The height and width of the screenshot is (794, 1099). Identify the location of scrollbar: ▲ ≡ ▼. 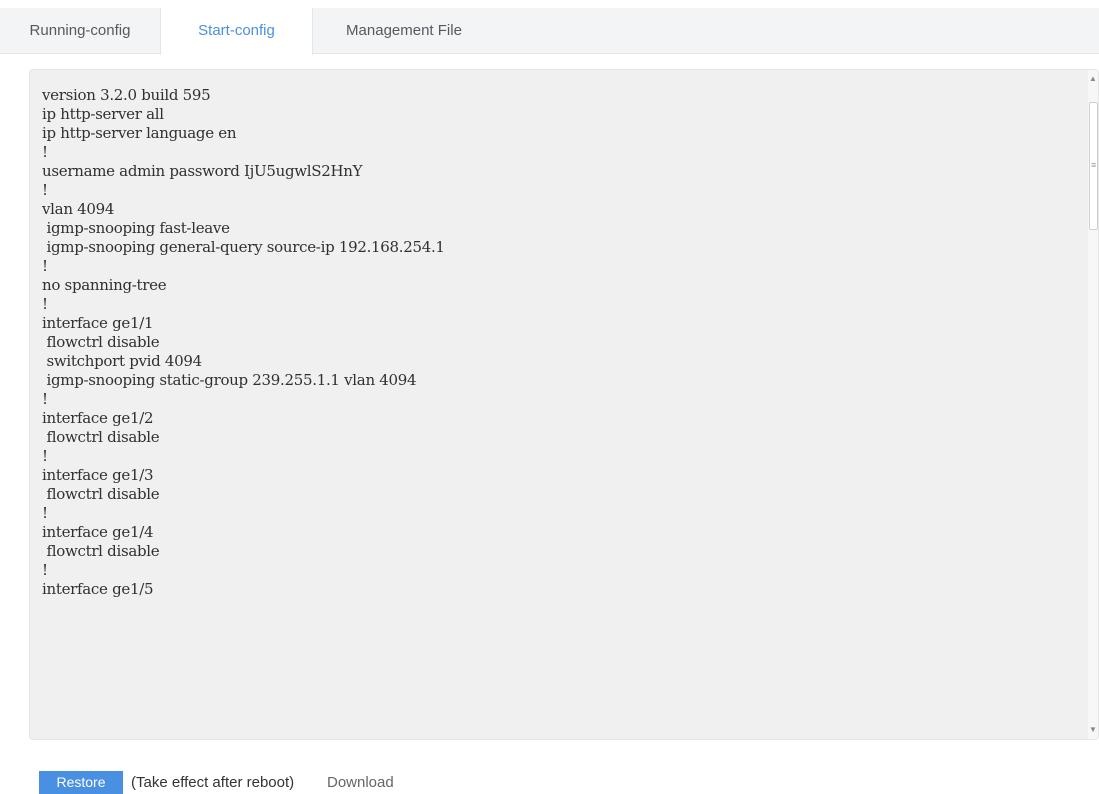
(1093, 404).